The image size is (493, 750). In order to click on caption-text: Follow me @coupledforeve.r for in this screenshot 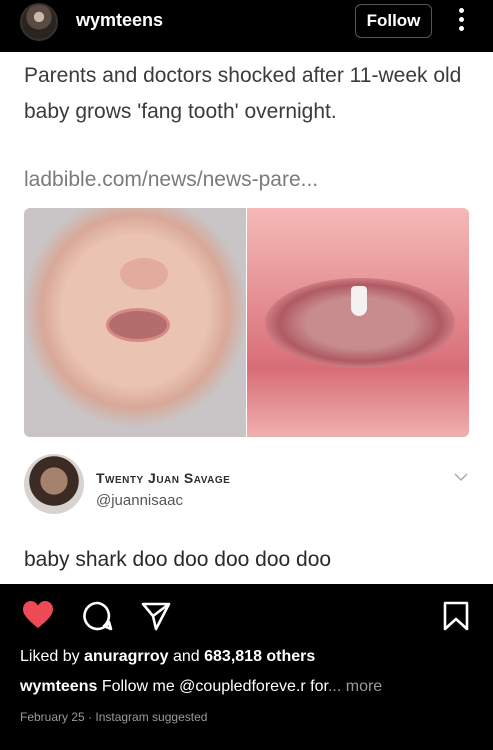, I will do `click(214, 686)`.